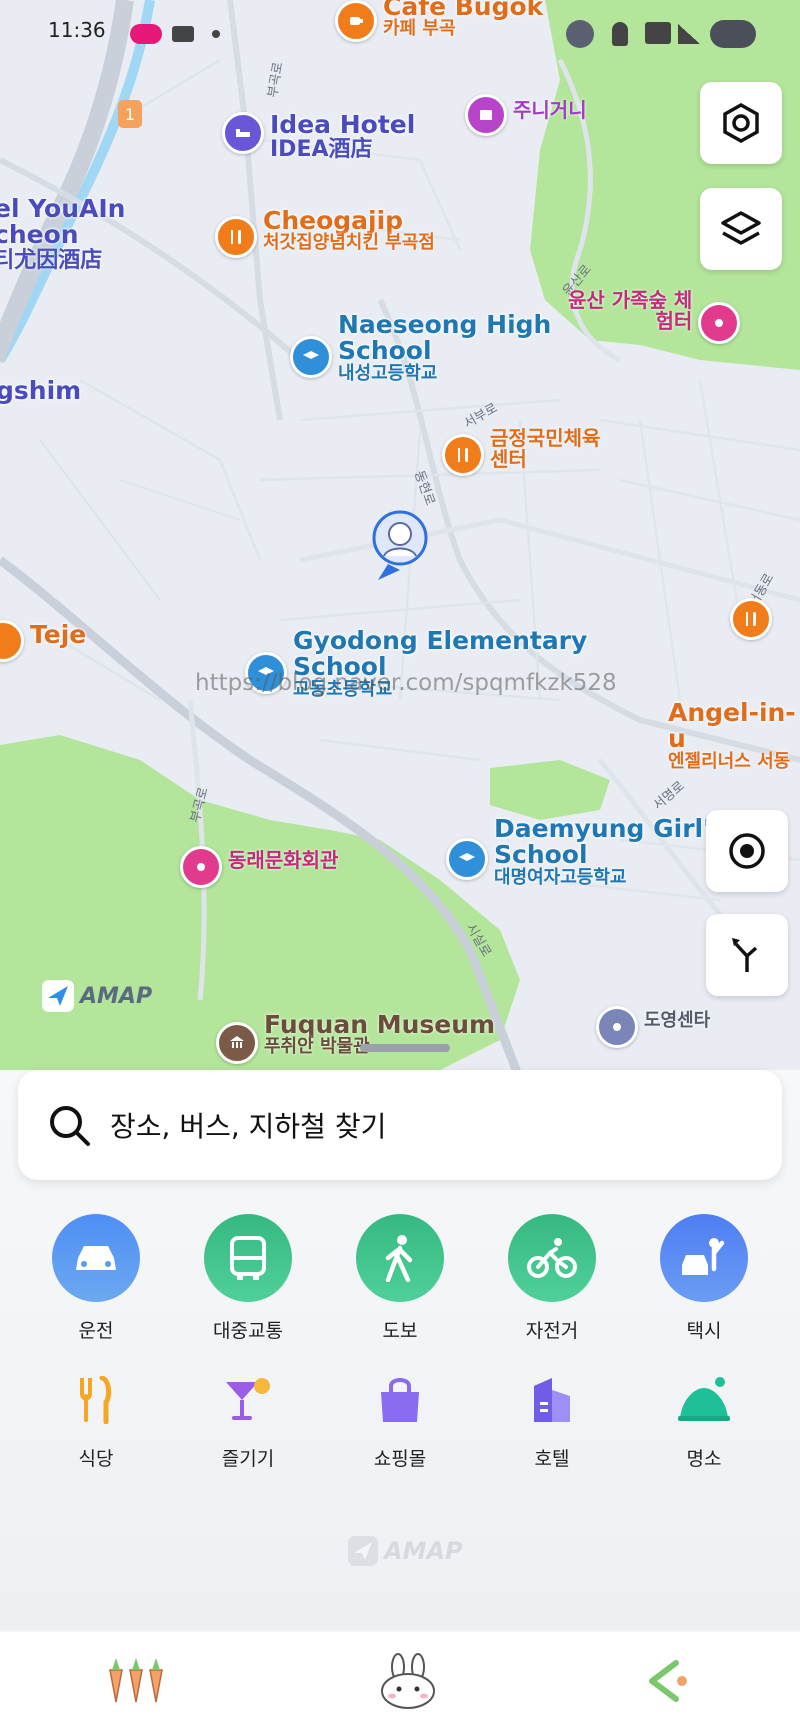  I want to click on poi-title: gshim, so click(41, 390).